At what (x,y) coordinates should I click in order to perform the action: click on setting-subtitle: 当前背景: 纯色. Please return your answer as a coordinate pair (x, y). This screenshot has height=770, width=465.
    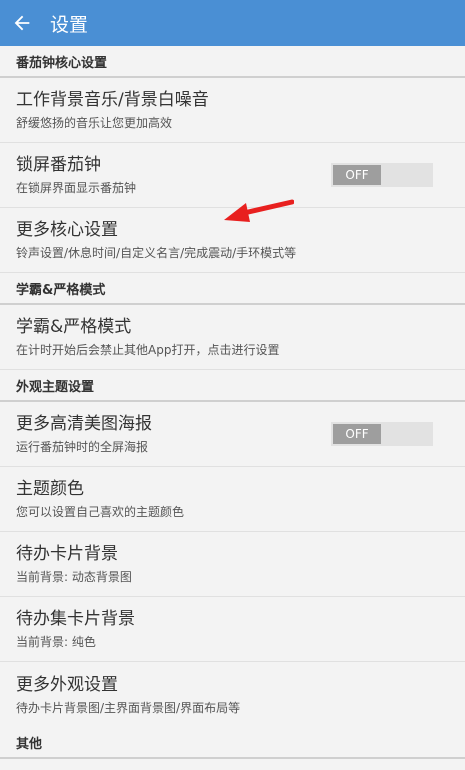
    Looking at the image, I should click on (56, 642).